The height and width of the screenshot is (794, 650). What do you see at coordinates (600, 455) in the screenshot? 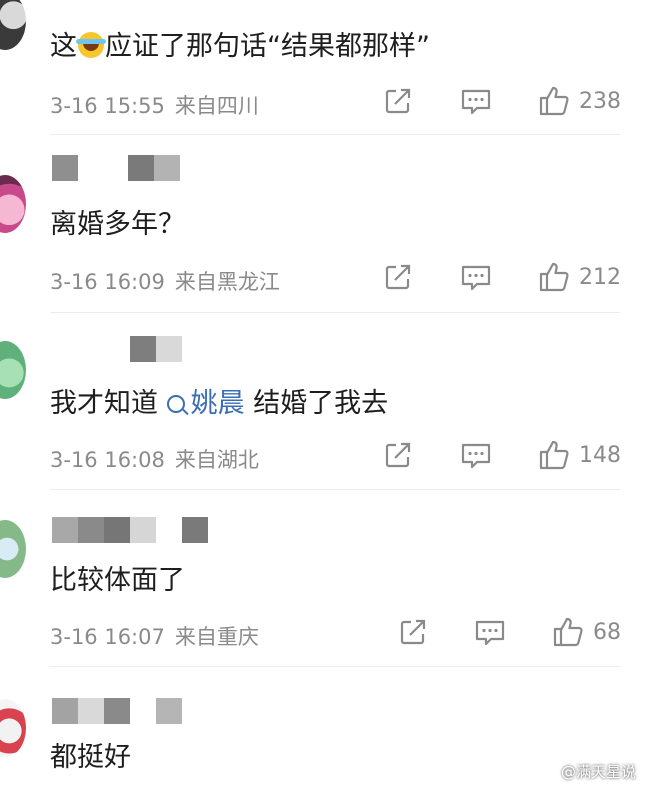
I see `like-count: 148` at bounding box center [600, 455].